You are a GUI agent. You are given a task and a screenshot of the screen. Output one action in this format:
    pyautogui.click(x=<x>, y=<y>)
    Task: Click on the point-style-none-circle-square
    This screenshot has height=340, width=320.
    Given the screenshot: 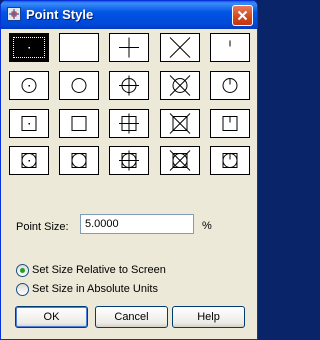 What is the action you would take?
    pyautogui.click(x=79, y=160)
    